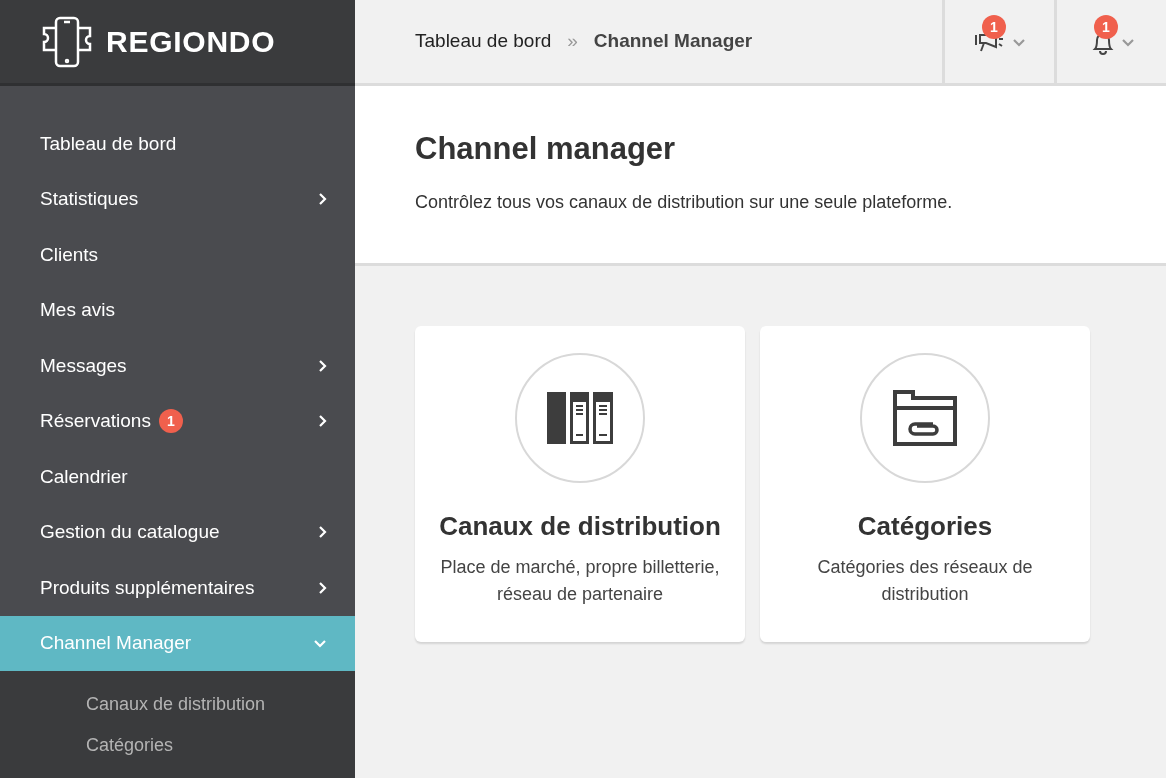  Describe the element at coordinates (116, 643) in the screenshot. I see `sidebar-item-label: Channel Manager` at that location.